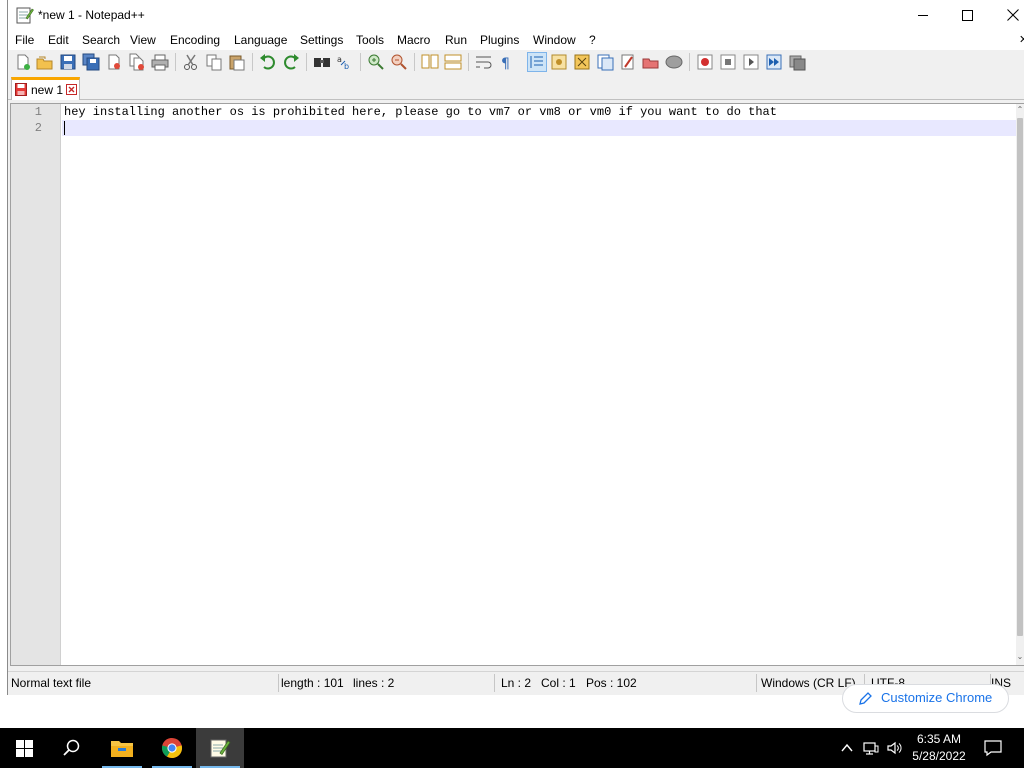  Describe the element at coordinates (895, 748) in the screenshot. I see `volume-icon` at that location.